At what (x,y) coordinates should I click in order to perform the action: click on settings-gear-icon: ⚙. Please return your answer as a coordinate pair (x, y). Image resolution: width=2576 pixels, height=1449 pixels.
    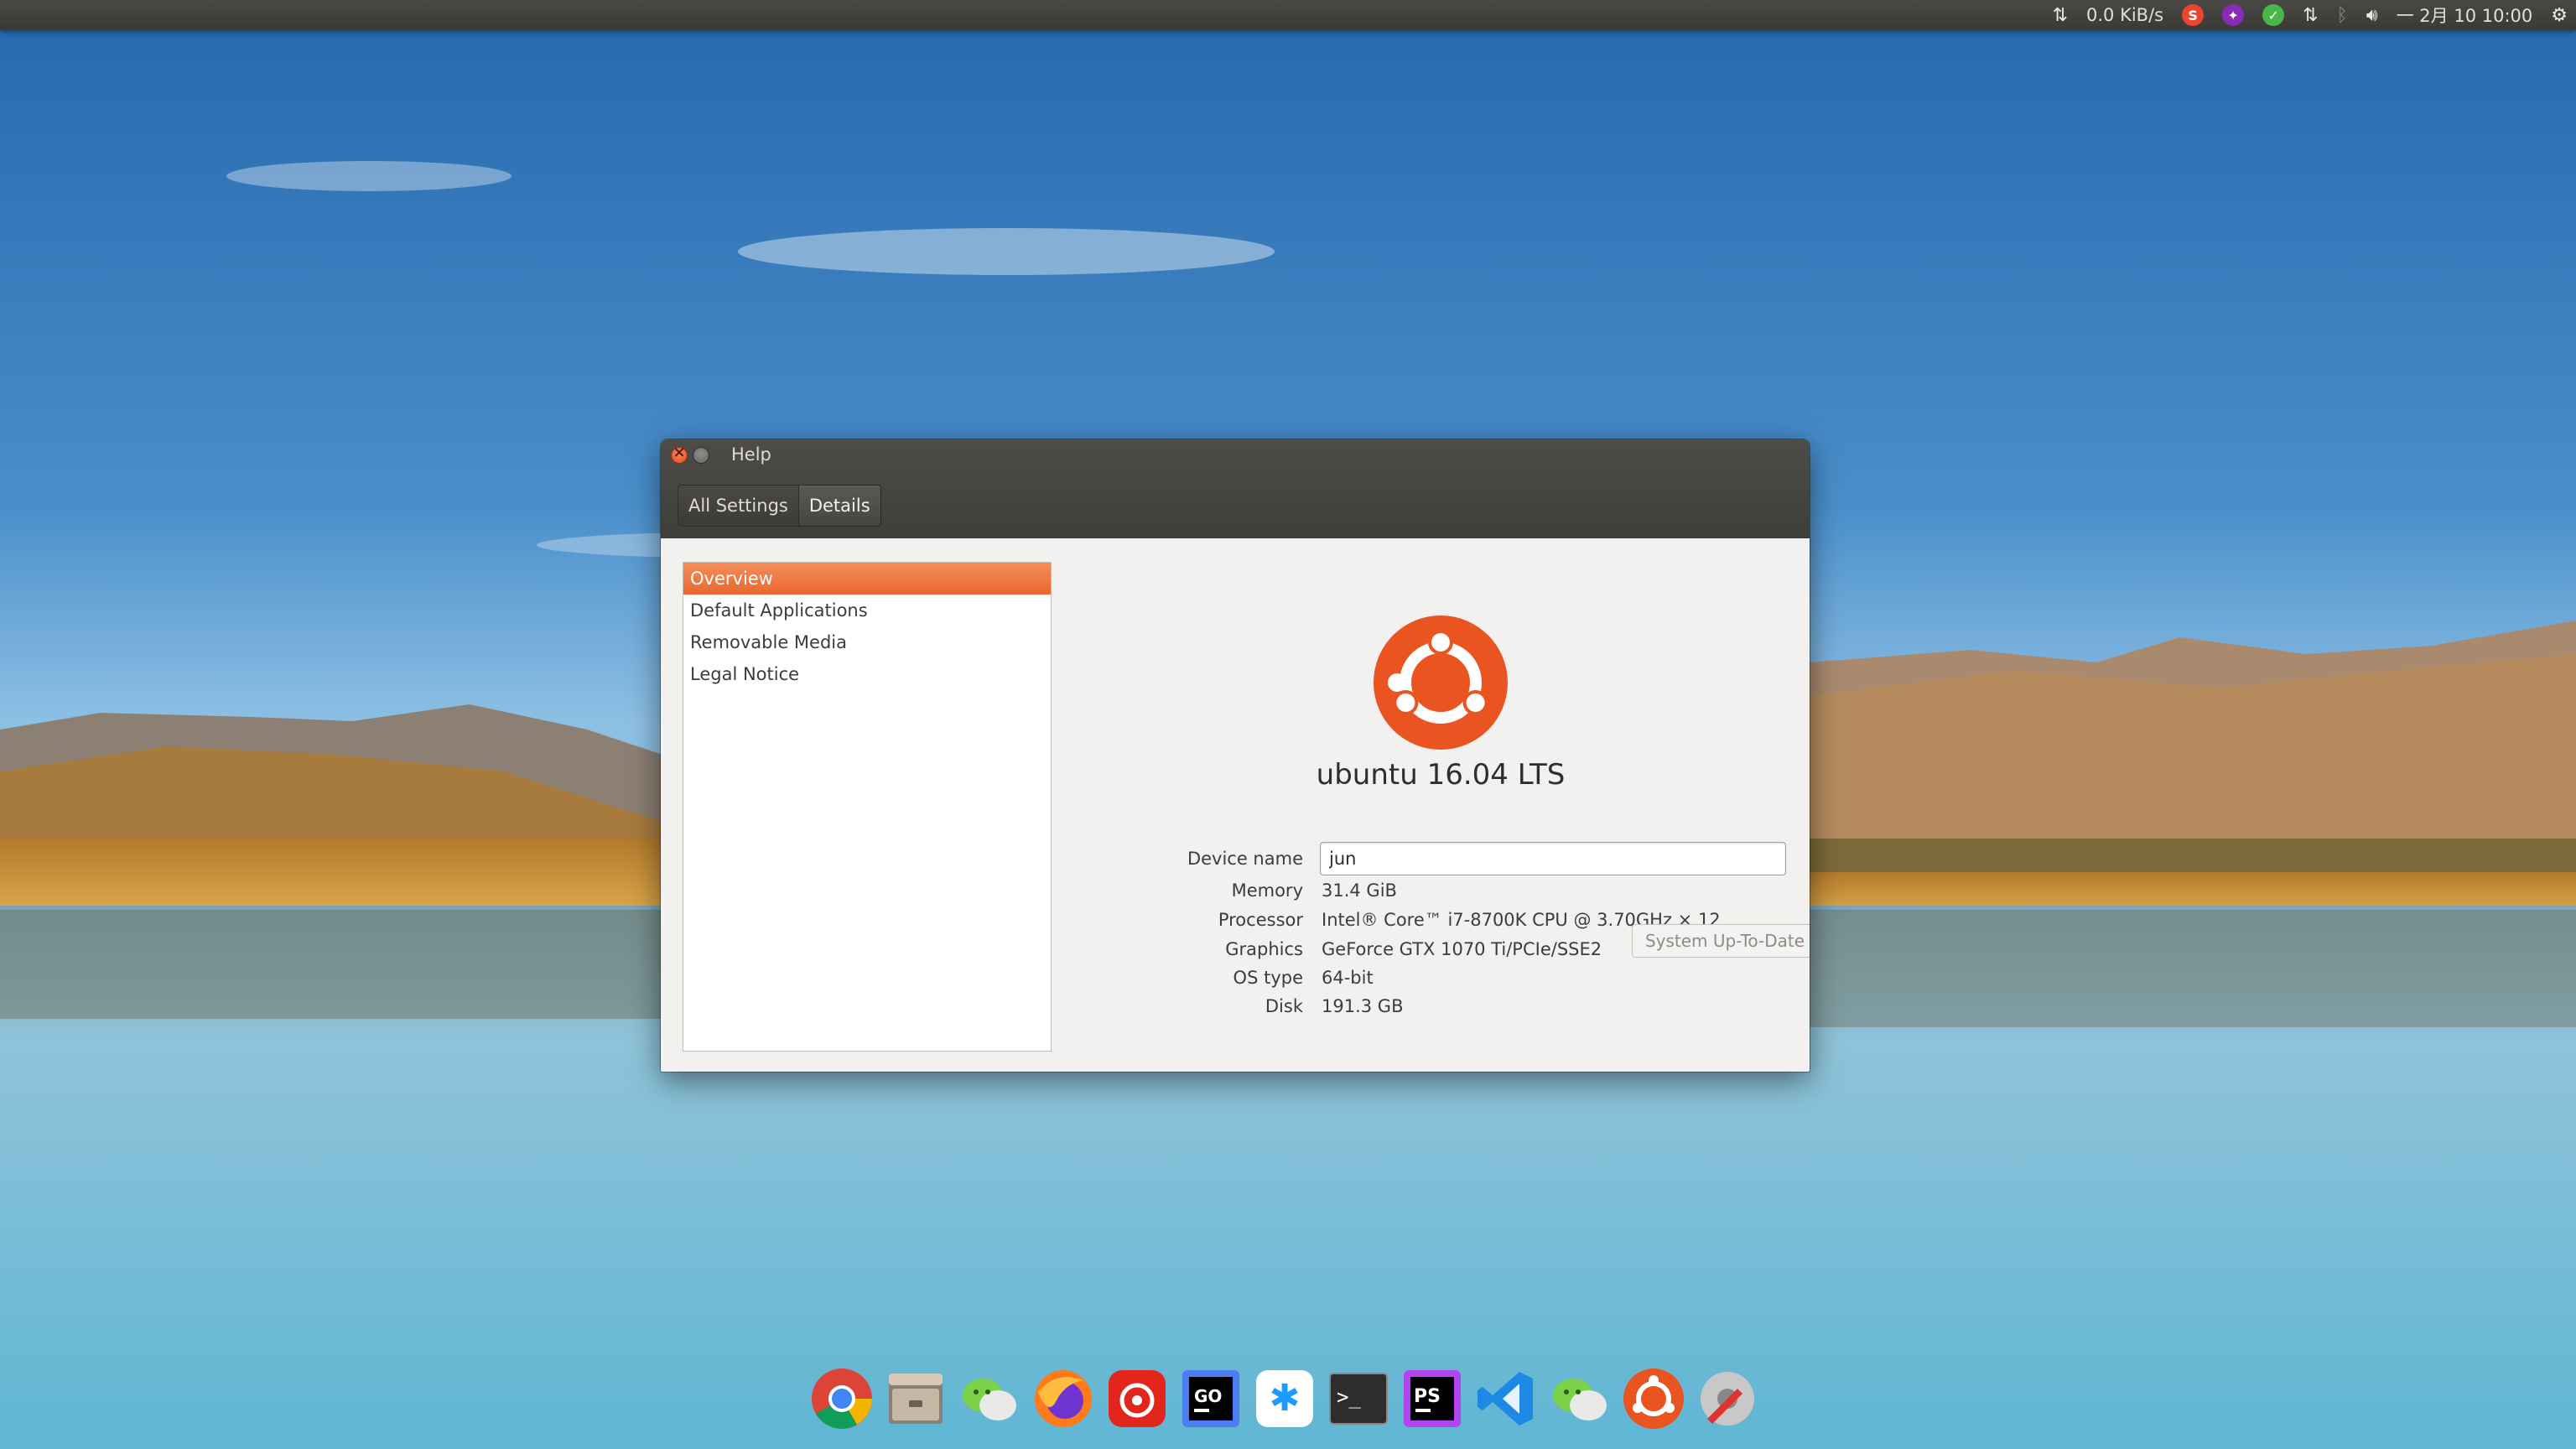
    Looking at the image, I should click on (2559, 15).